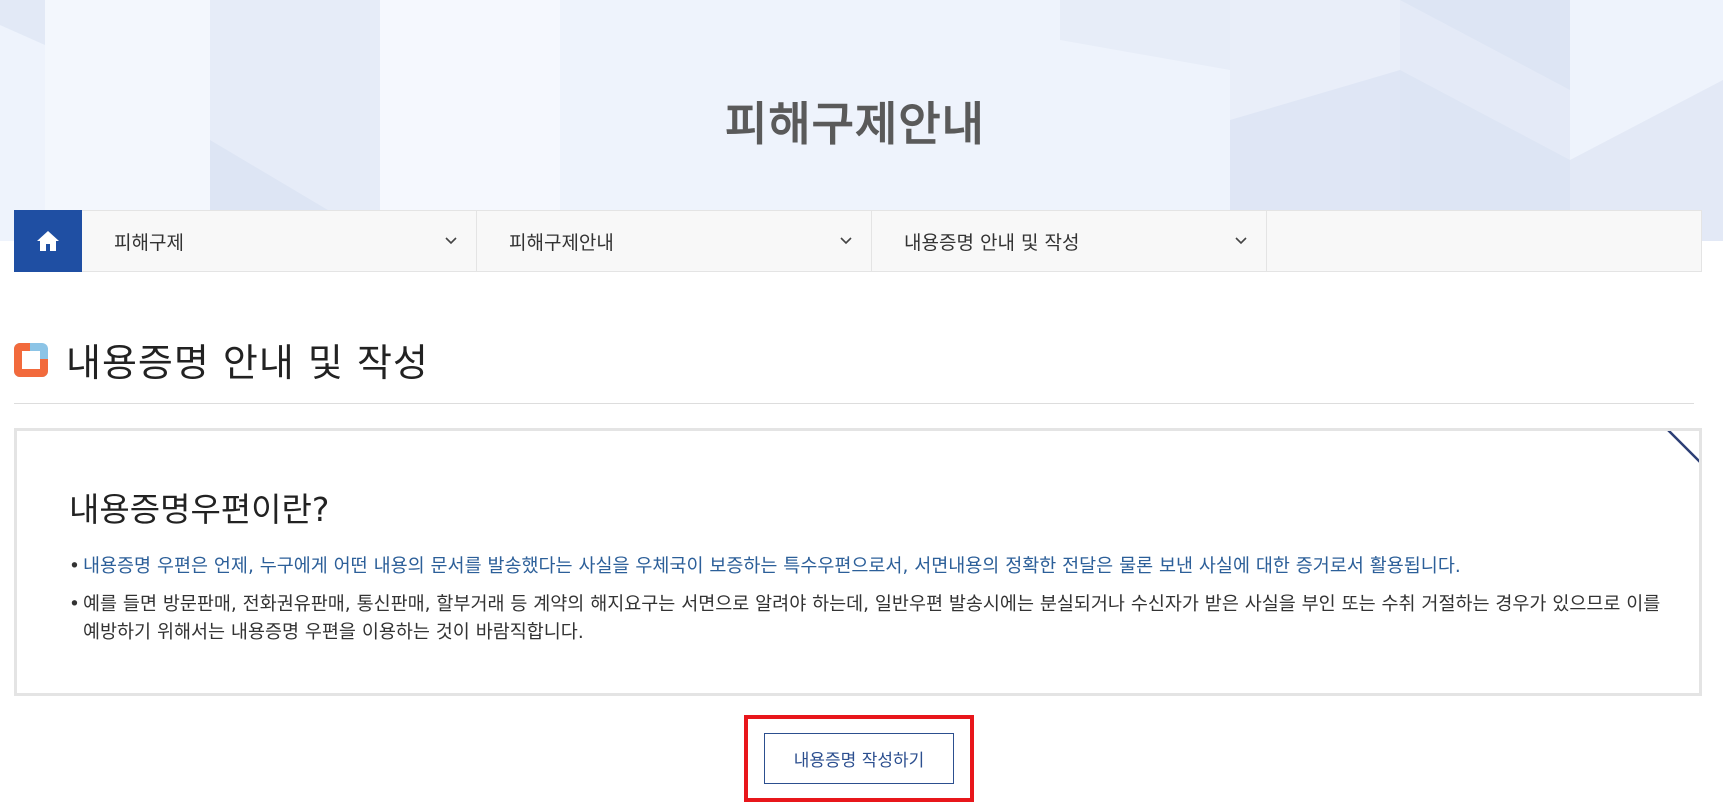 This screenshot has width=1723, height=809. I want to click on card-title: 내용증명우편이란?, so click(199, 509).